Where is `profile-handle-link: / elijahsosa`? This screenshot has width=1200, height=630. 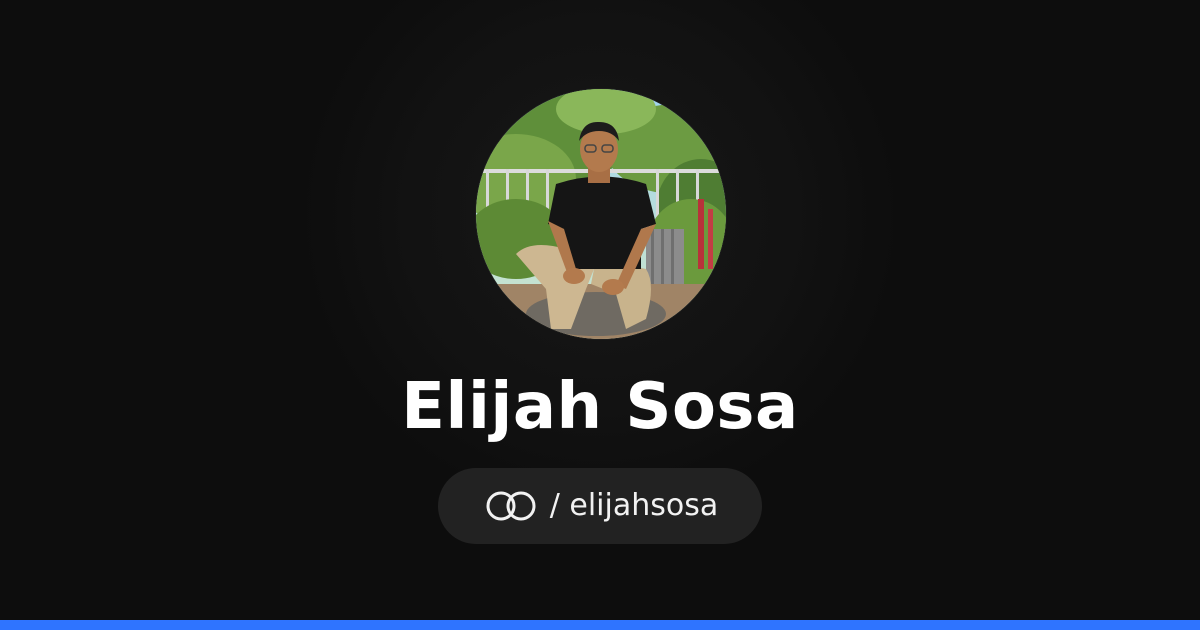
profile-handle-link: / elijahsosa is located at coordinates (600, 506).